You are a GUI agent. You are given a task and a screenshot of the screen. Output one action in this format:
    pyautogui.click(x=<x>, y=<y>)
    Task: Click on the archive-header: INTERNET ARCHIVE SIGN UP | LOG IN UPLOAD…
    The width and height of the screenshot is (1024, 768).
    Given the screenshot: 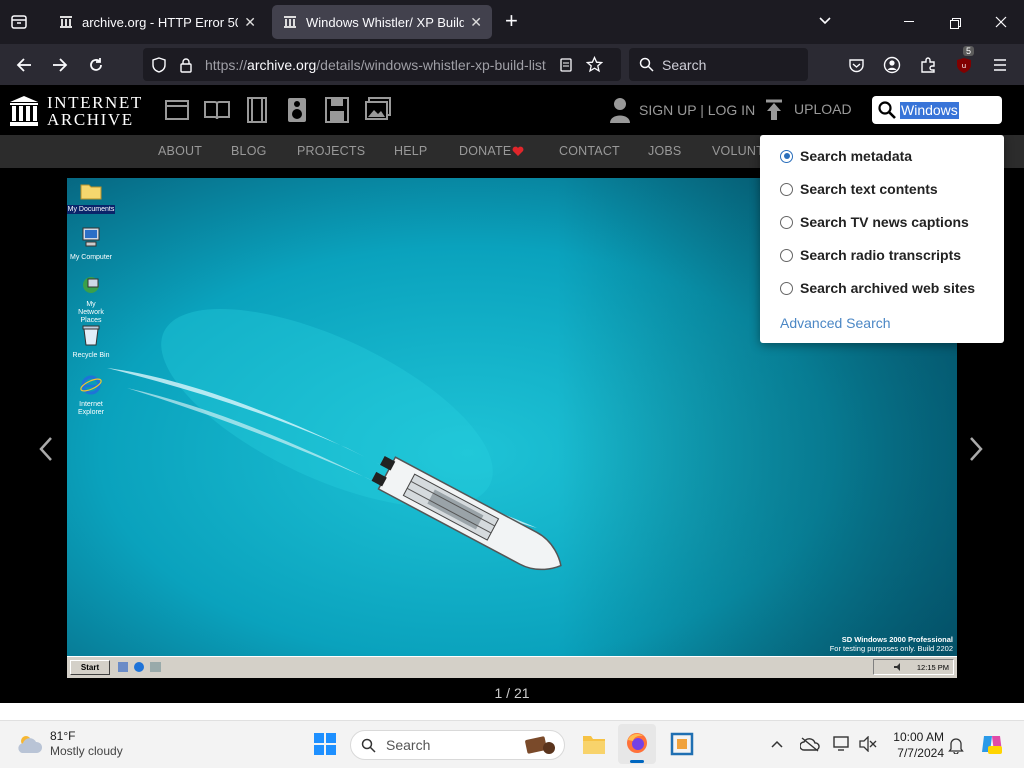 What is the action you would take?
    pyautogui.click(x=512, y=110)
    